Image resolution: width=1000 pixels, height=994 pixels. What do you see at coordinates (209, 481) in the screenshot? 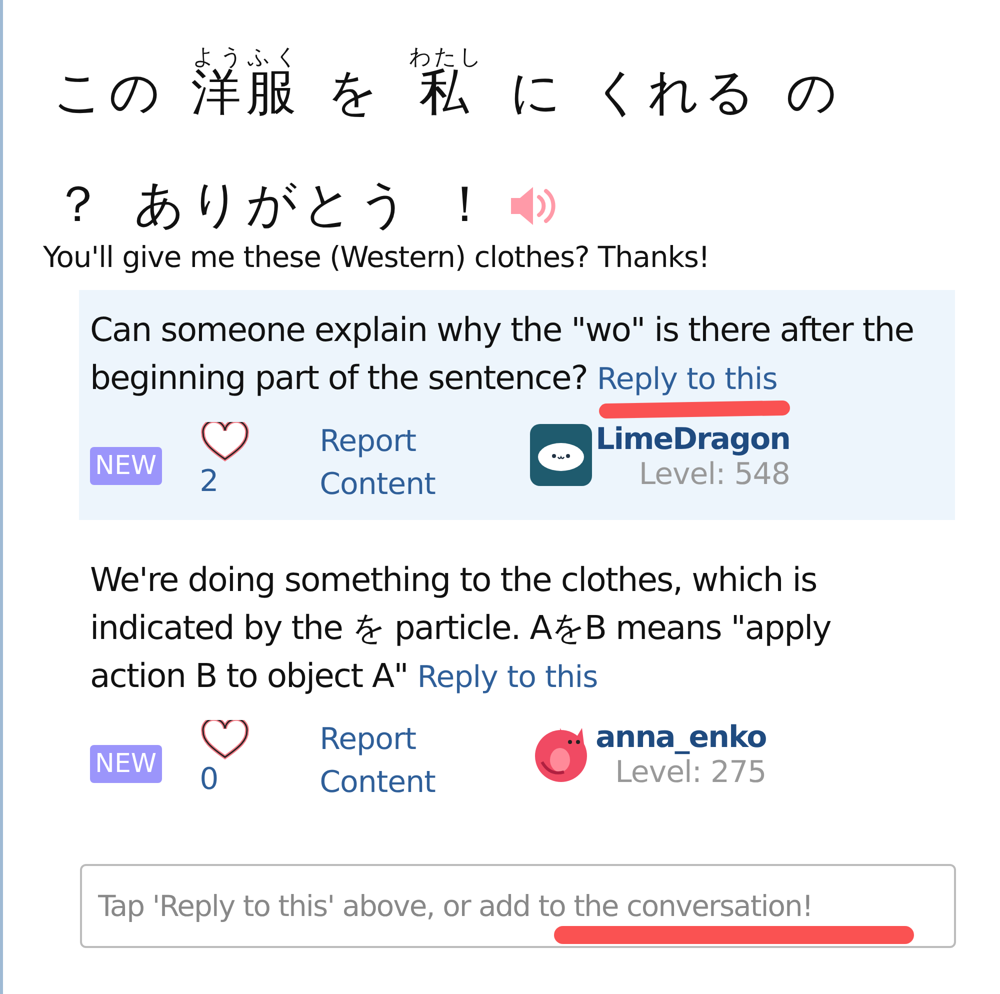
I see `like-count: 2` at bounding box center [209, 481].